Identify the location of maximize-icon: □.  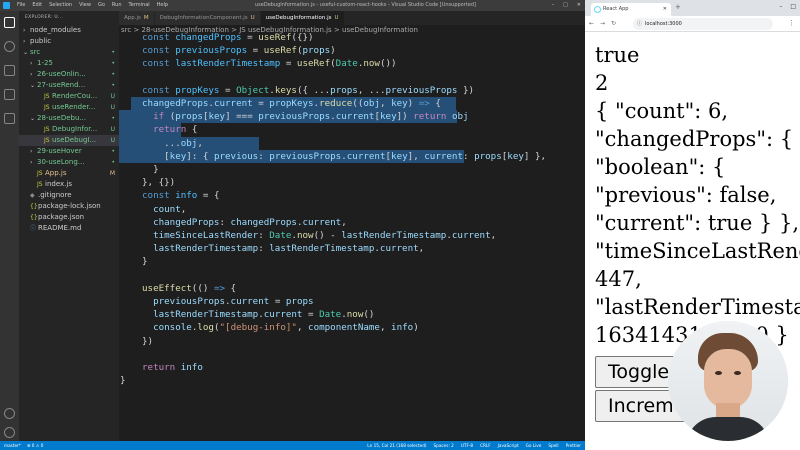
(565, 5).